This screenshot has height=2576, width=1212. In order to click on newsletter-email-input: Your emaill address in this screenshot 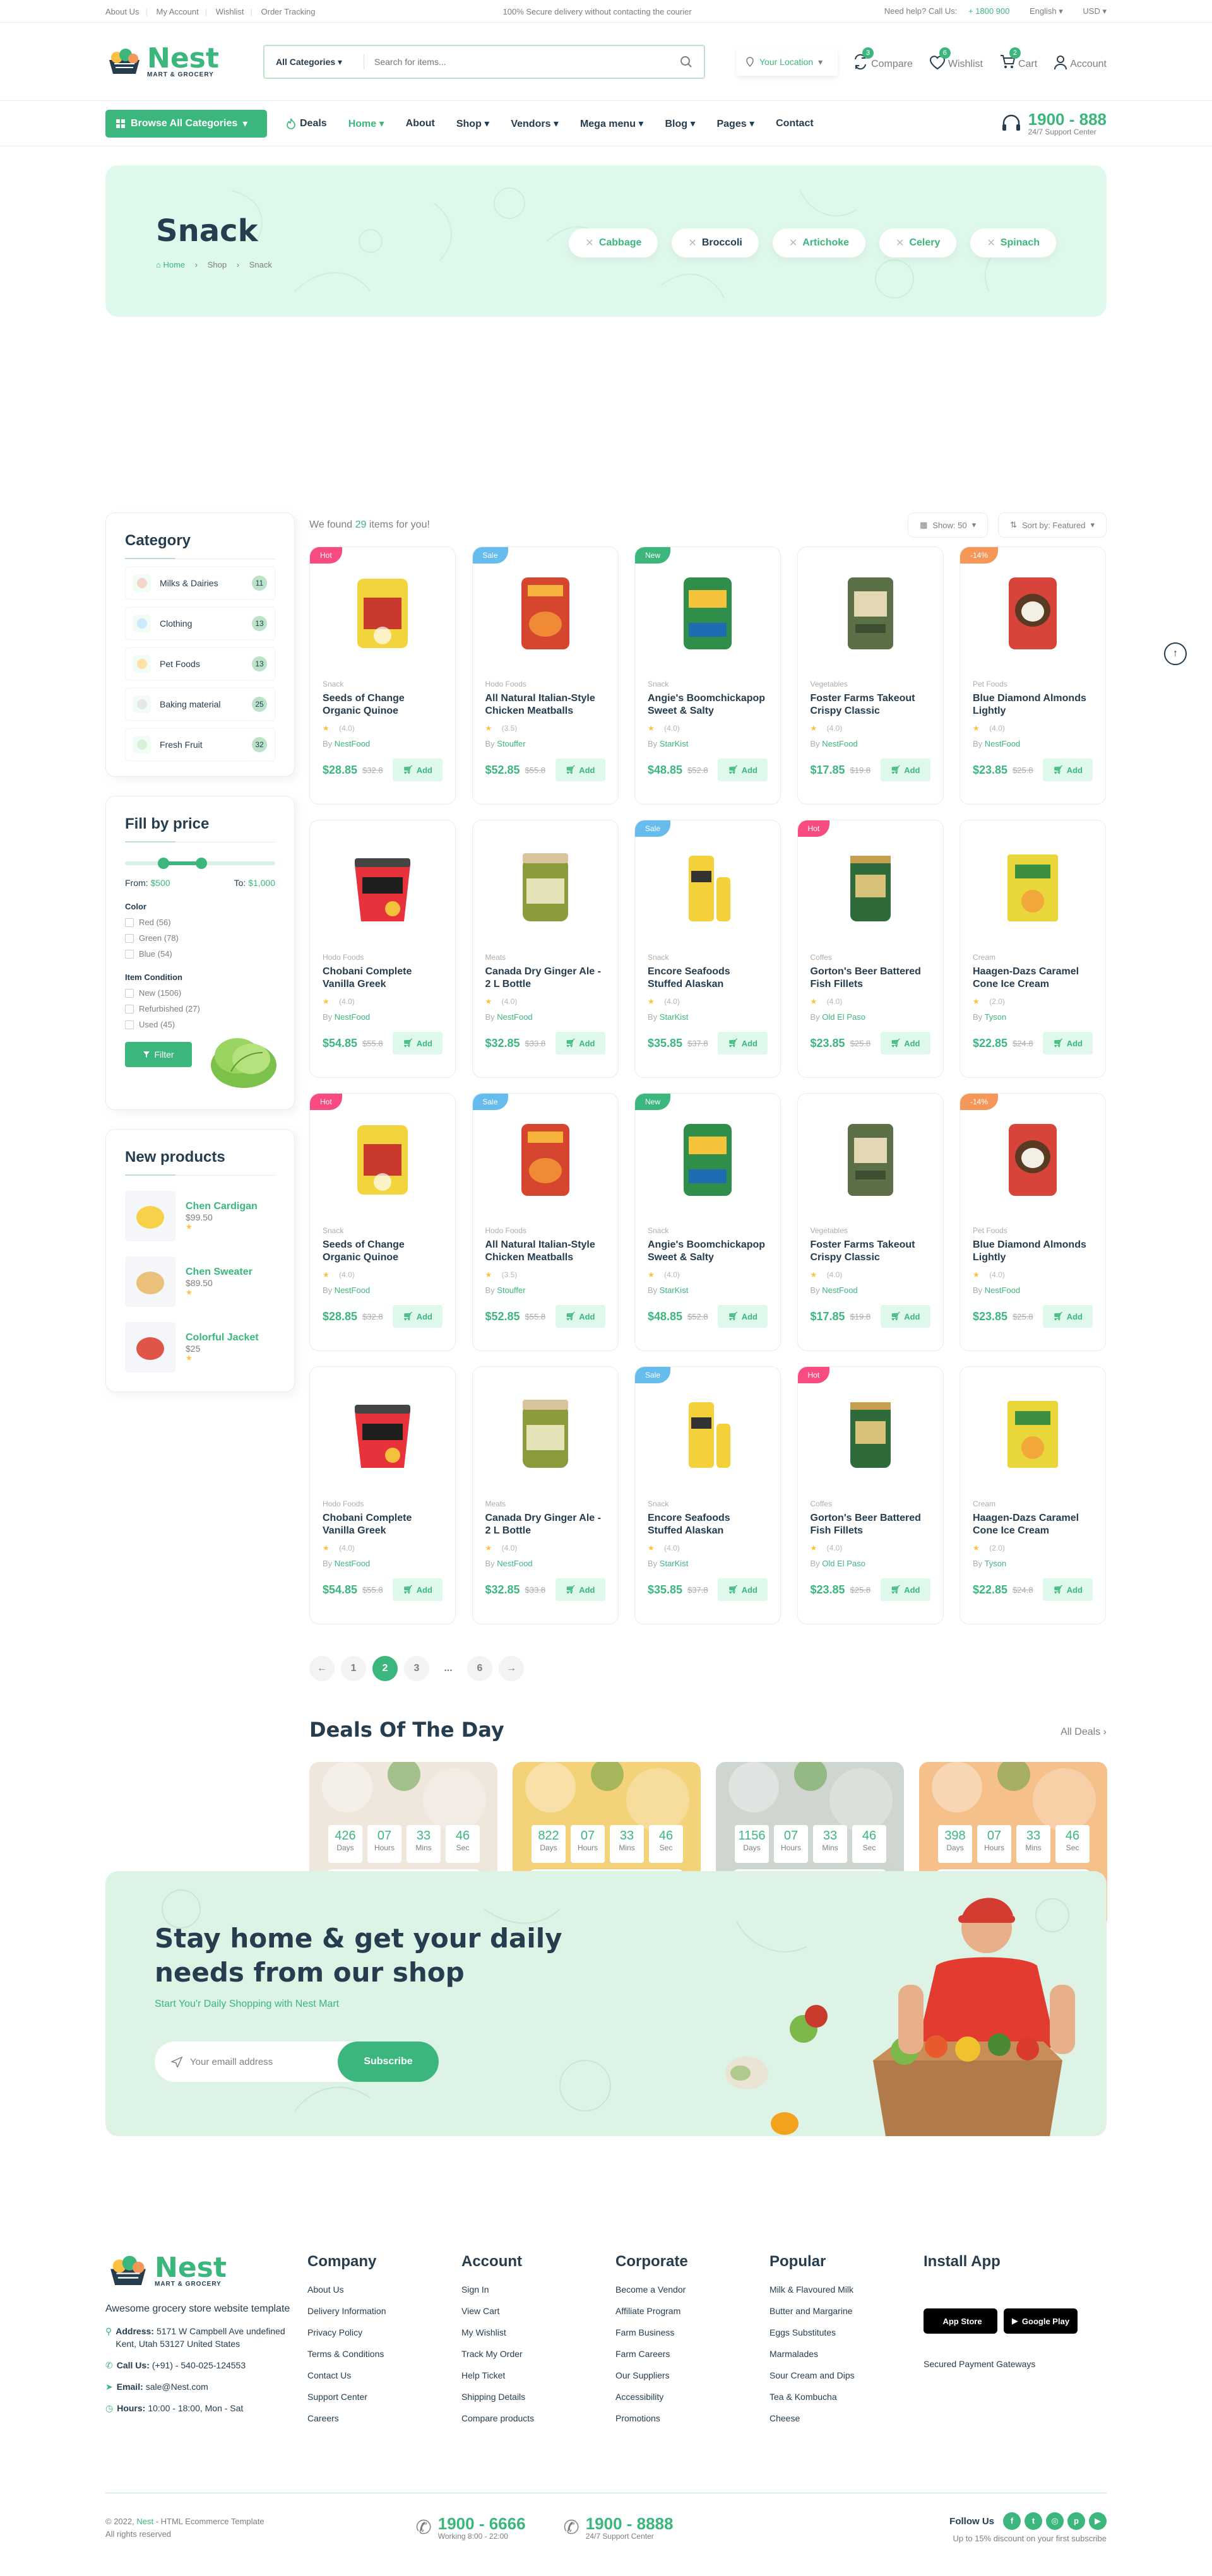, I will do `click(231, 2062)`.